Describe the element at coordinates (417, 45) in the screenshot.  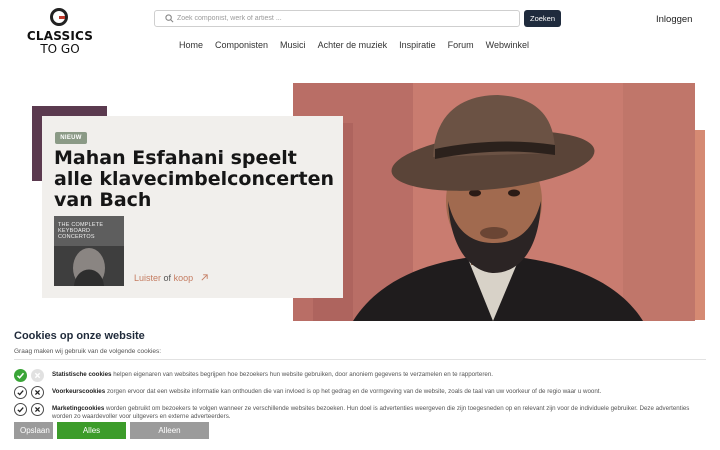
I see `nav-item-inspiratie: Inspiratie` at that location.